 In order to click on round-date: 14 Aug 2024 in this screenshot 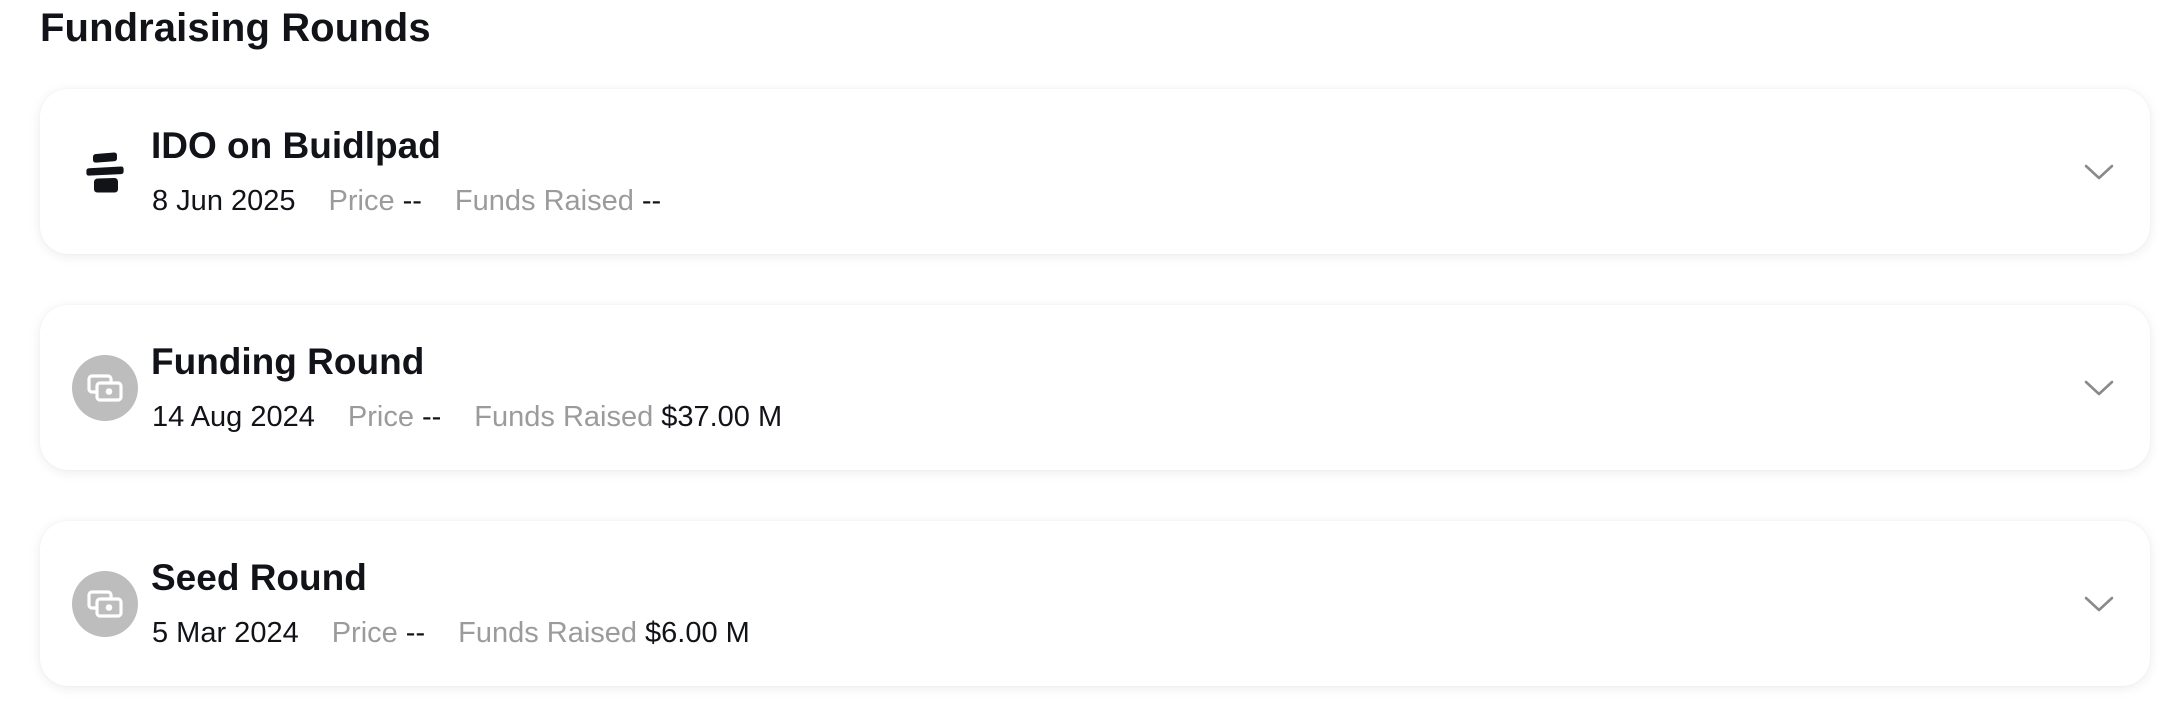, I will do `click(233, 417)`.